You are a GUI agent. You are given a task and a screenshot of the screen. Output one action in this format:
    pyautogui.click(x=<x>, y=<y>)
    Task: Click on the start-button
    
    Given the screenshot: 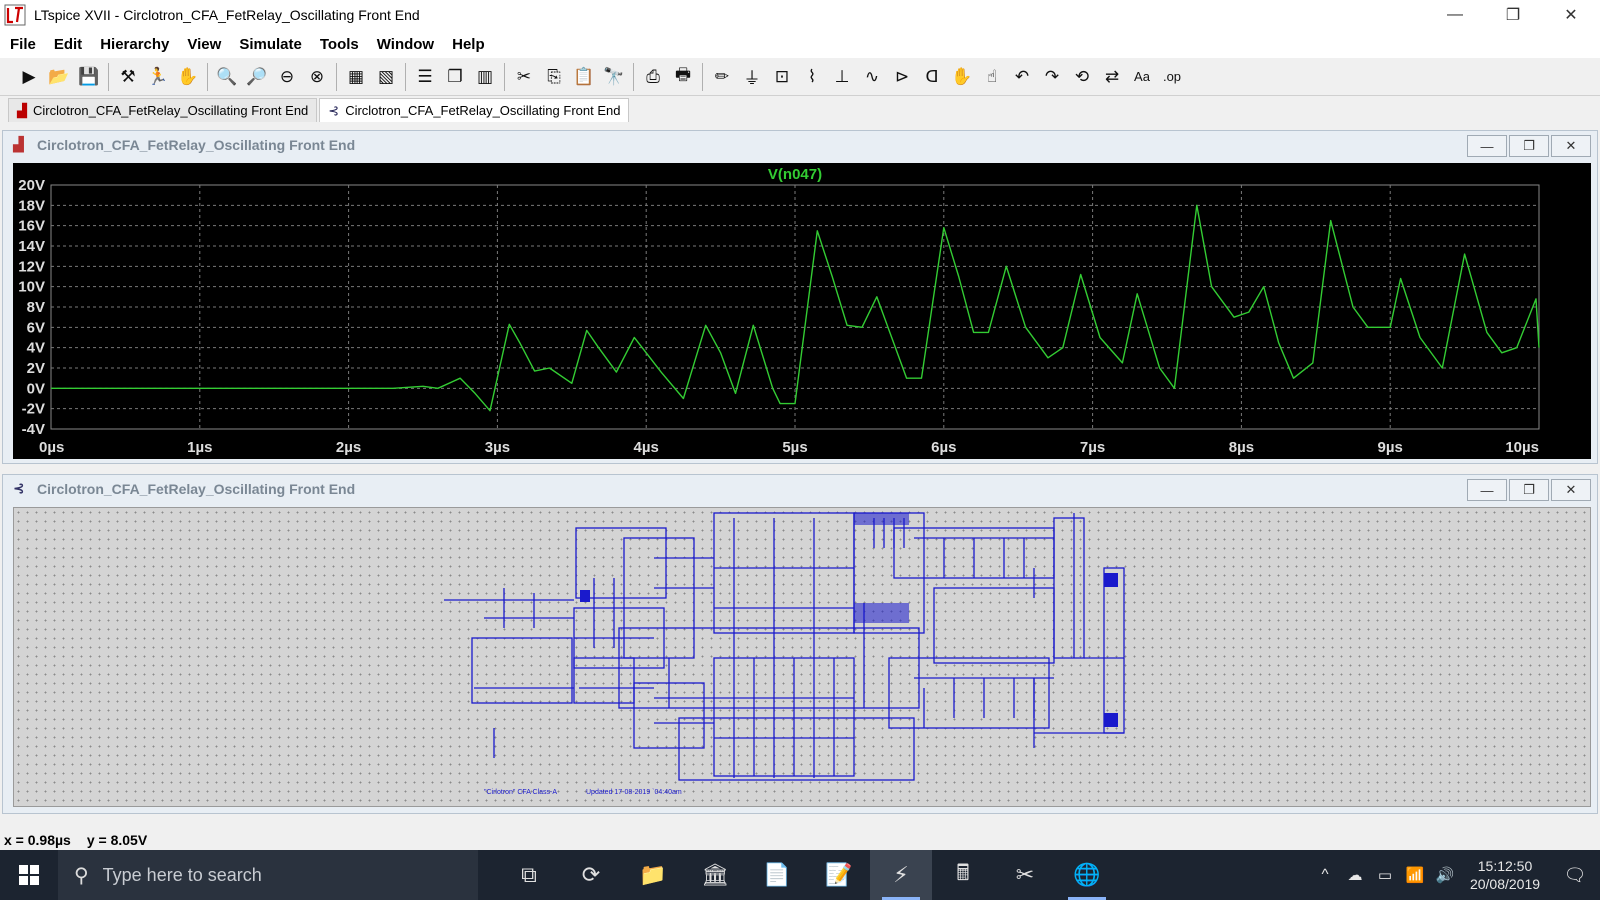 What is the action you would take?
    pyautogui.click(x=29, y=875)
    